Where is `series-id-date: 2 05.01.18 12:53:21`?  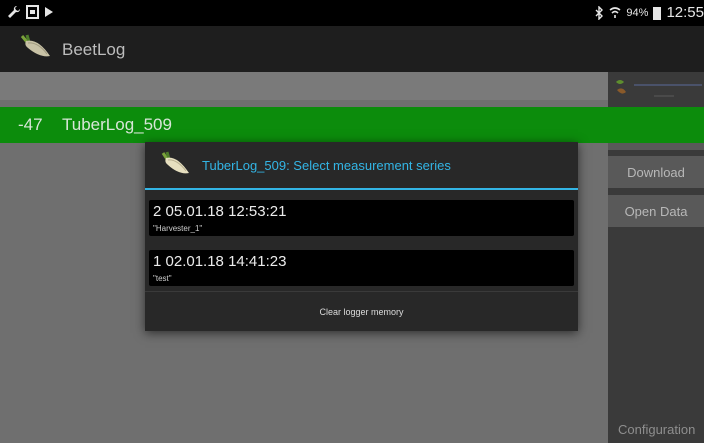
series-id-date: 2 05.01.18 12:53:21 is located at coordinates (220, 211).